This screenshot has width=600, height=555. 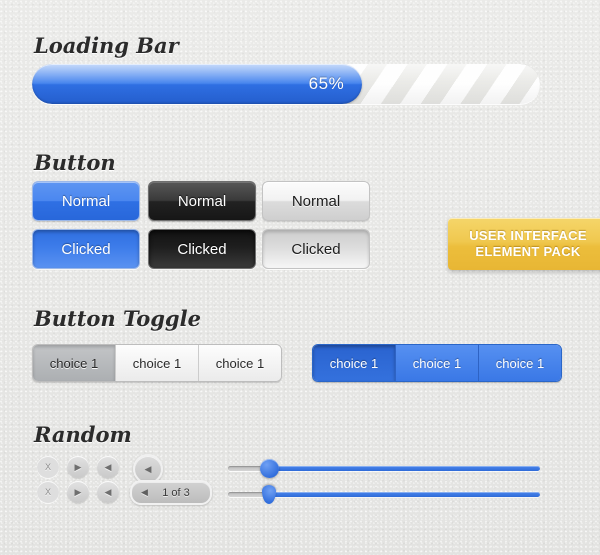 What do you see at coordinates (106, 45) in the screenshot?
I see `section-title-loading-bar: Loading Bar` at bounding box center [106, 45].